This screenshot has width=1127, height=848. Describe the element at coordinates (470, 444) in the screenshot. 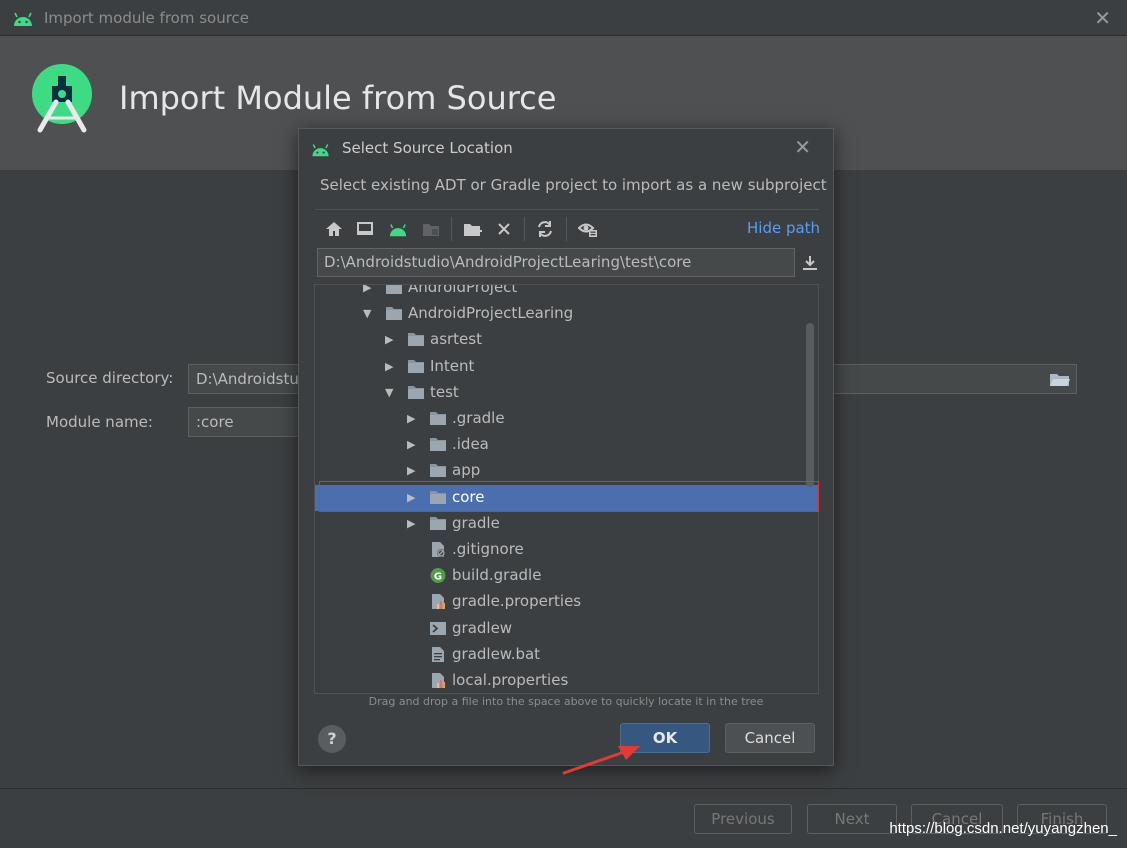

I see `tree-item-label: .idea` at that location.